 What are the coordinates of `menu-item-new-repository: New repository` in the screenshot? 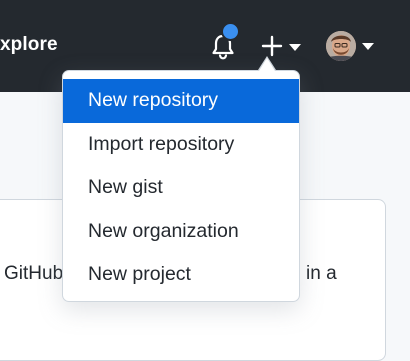 It's located at (181, 101).